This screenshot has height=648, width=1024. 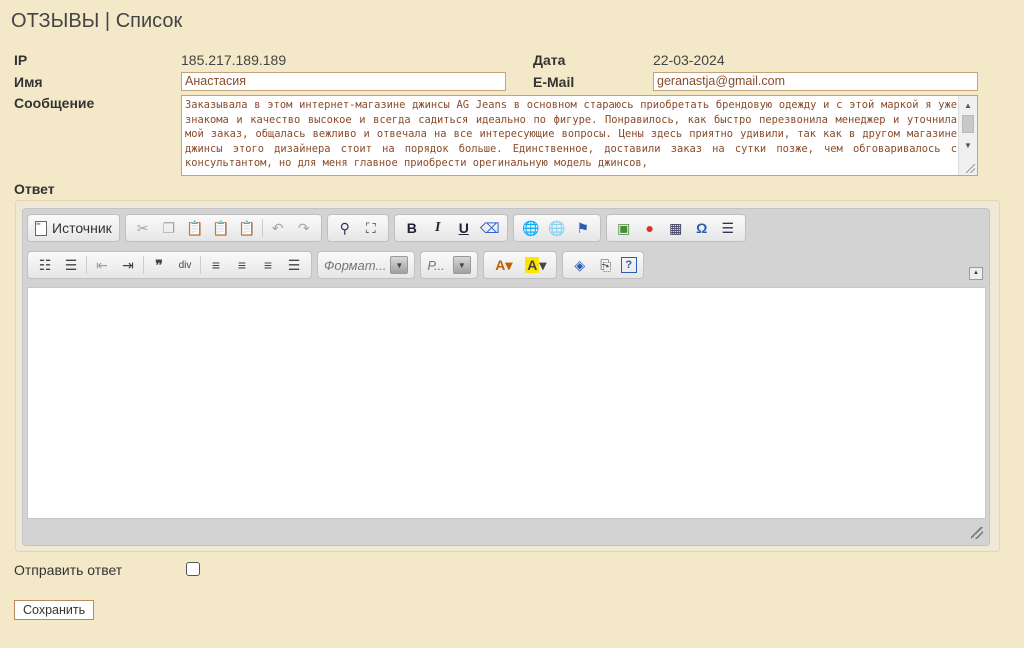 What do you see at coordinates (968, 146) in the screenshot?
I see `scroll-down-icon: ▼` at bounding box center [968, 146].